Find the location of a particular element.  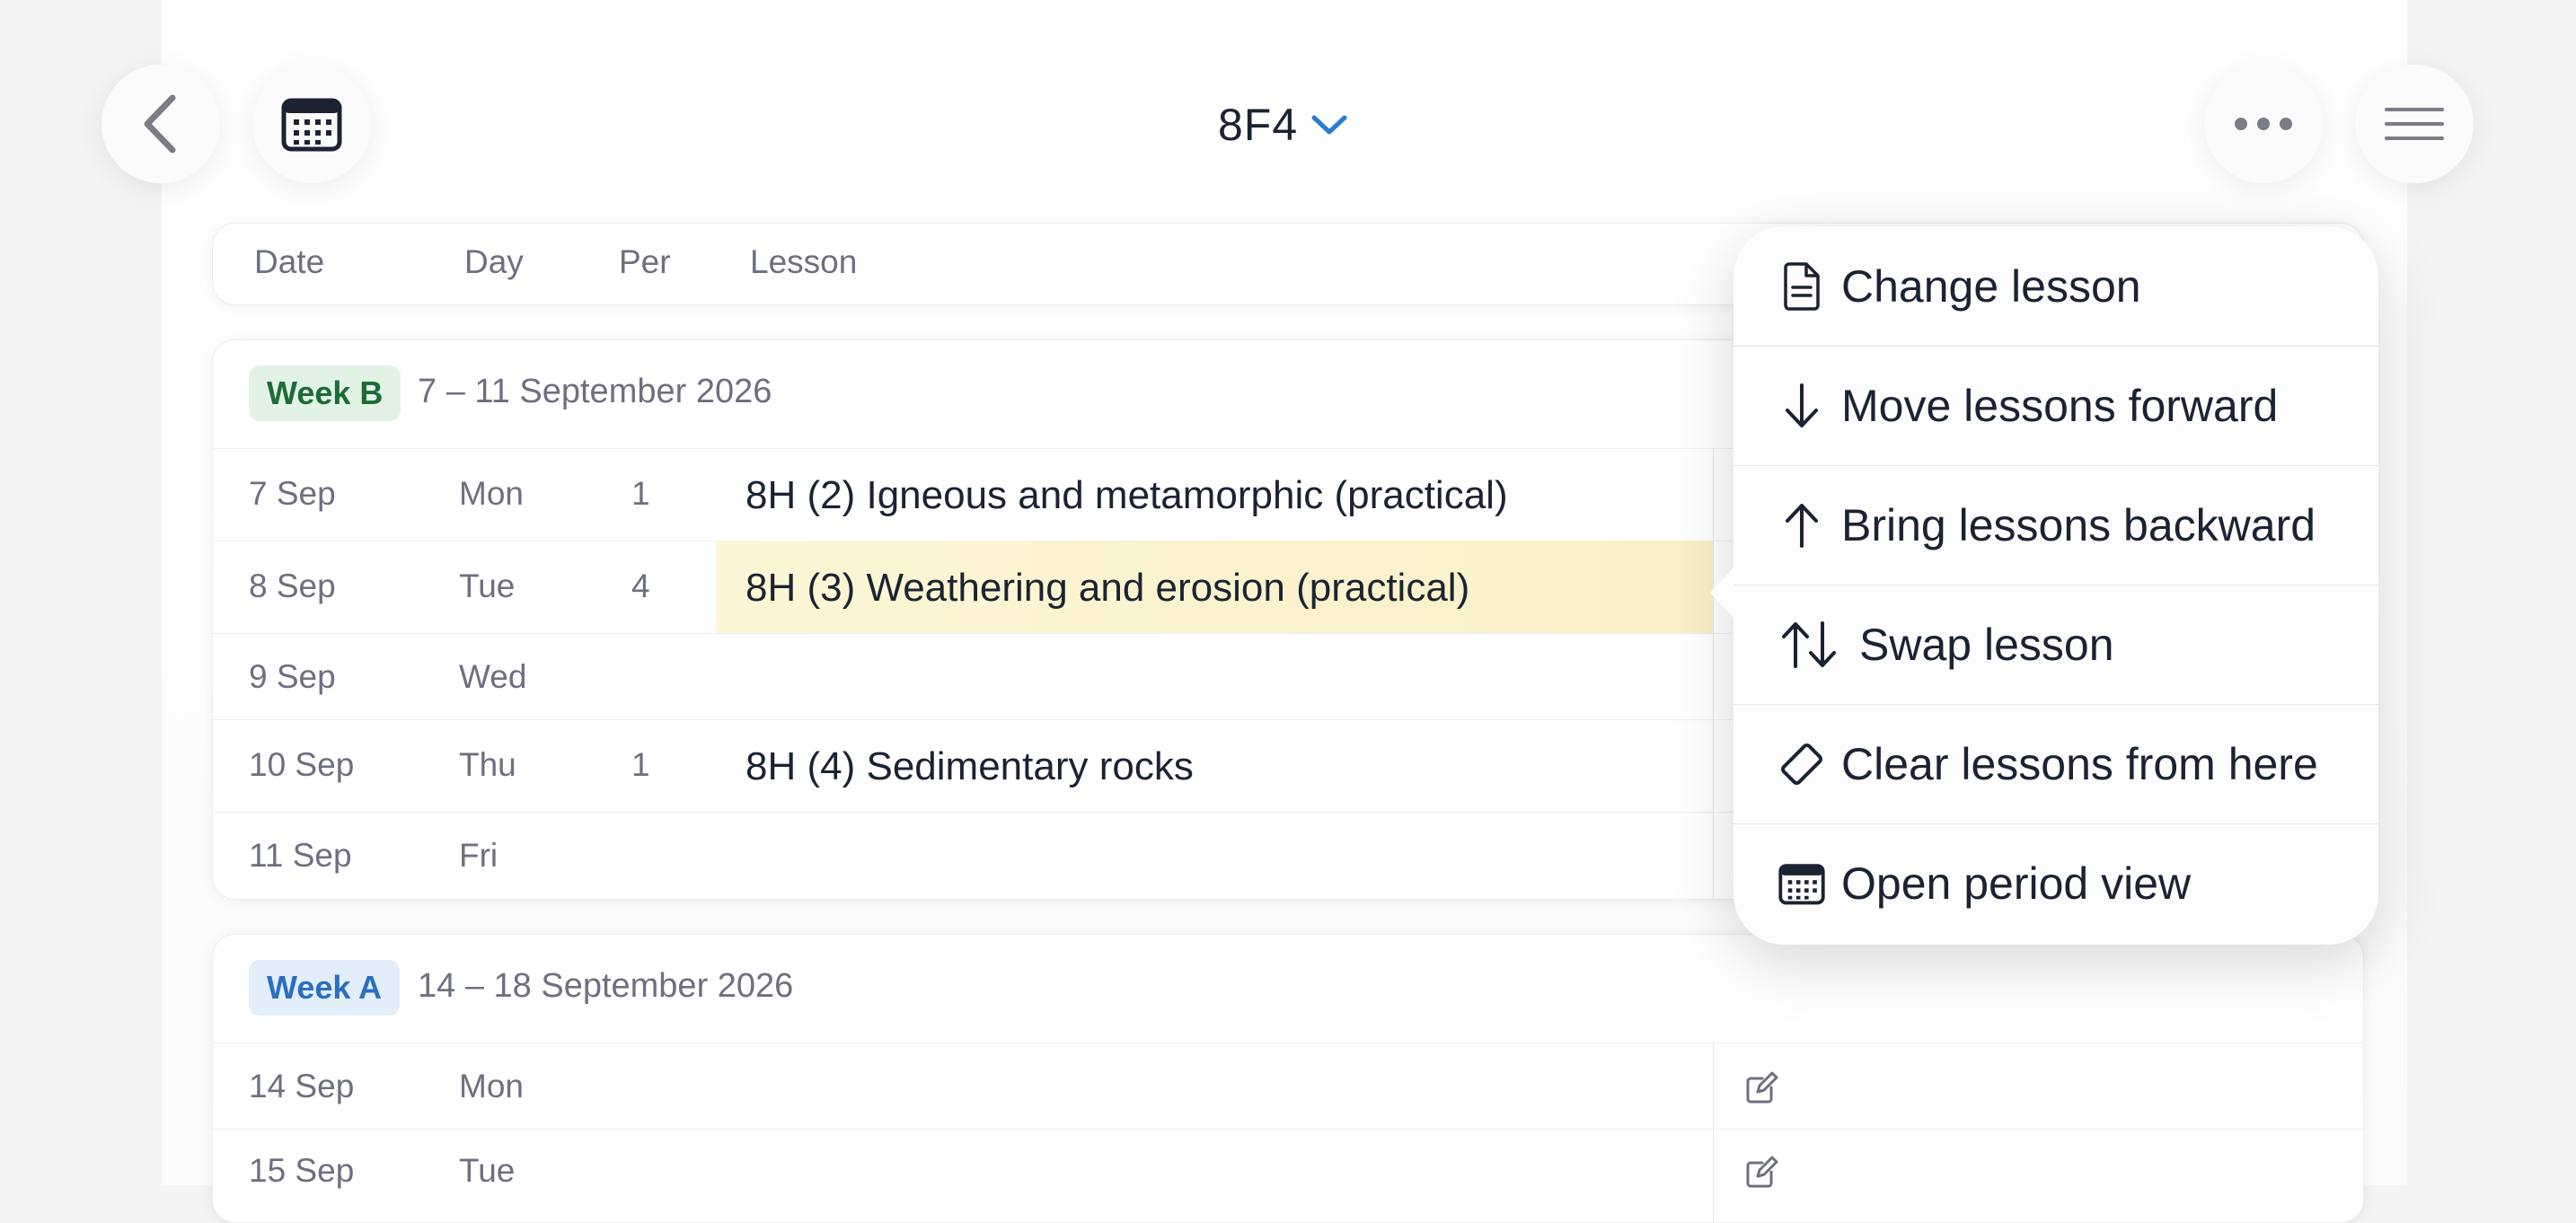

menu-item-bring-backward: Bring lessons backward is located at coordinates (2056, 525).